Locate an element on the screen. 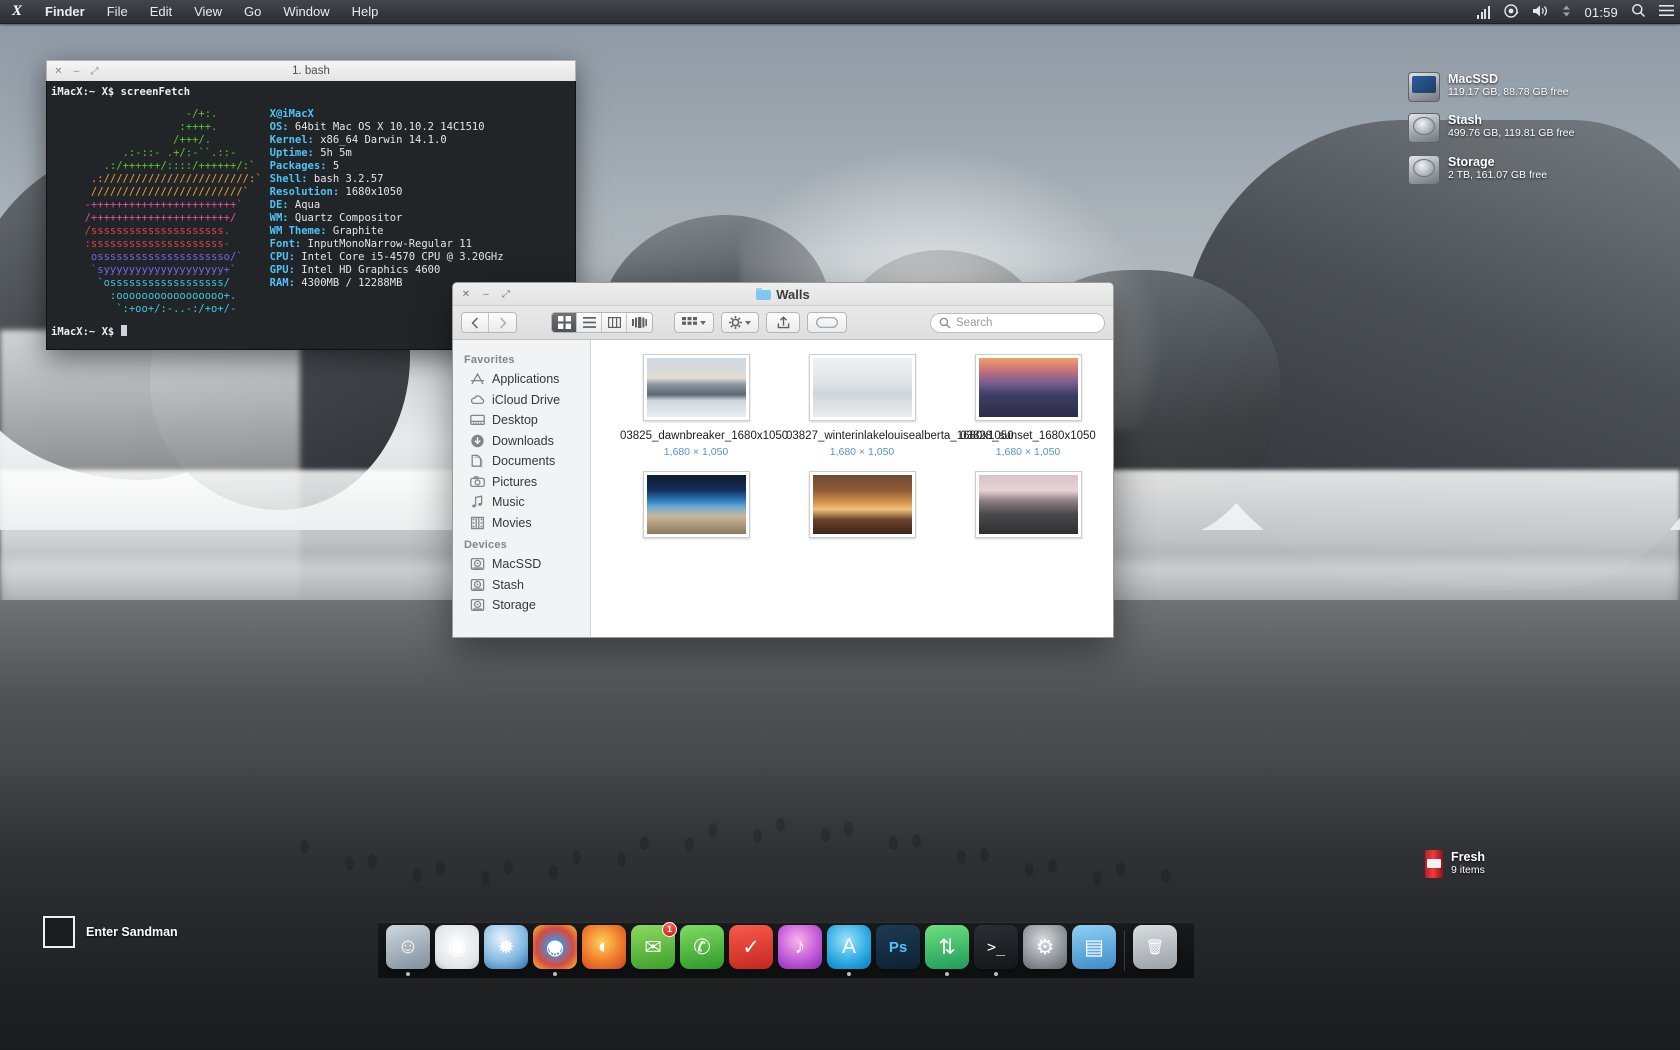  share-button is located at coordinates (783, 322).